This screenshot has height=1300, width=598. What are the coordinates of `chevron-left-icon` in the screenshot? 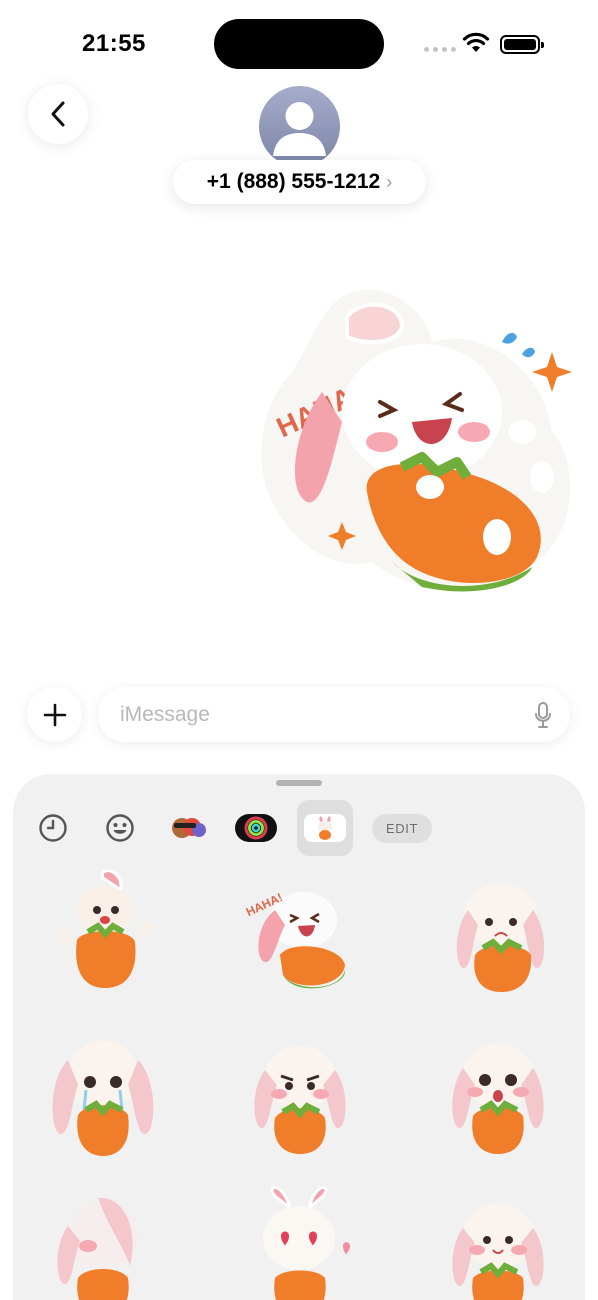 It's located at (58, 114).